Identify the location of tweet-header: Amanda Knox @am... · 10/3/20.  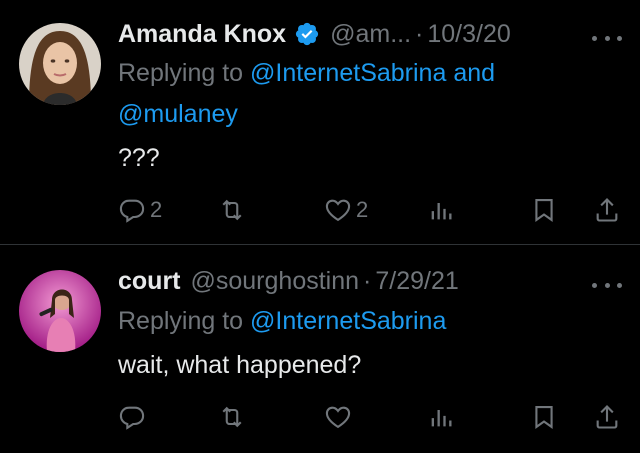
(379, 34).